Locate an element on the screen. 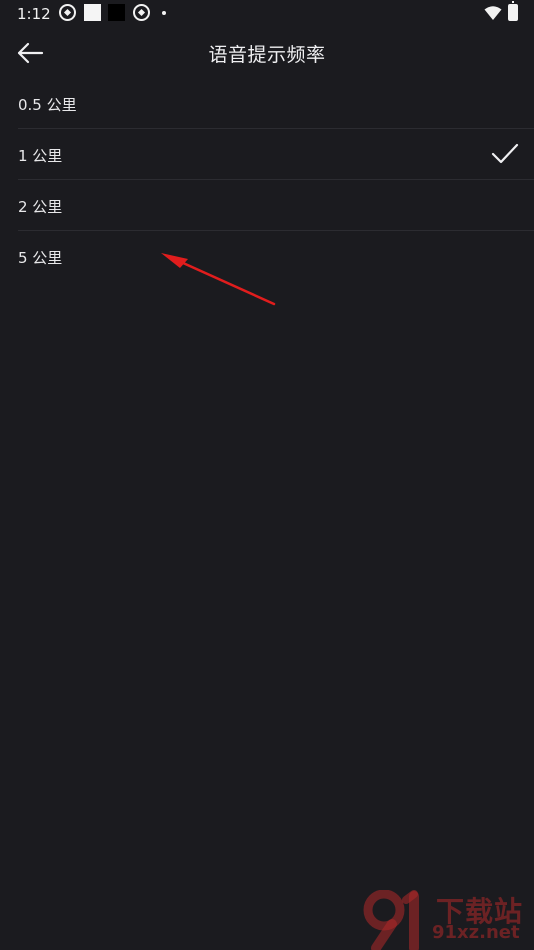 The height and width of the screenshot is (950, 534). option-row: 2 公里 is located at coordinates (276, 205).